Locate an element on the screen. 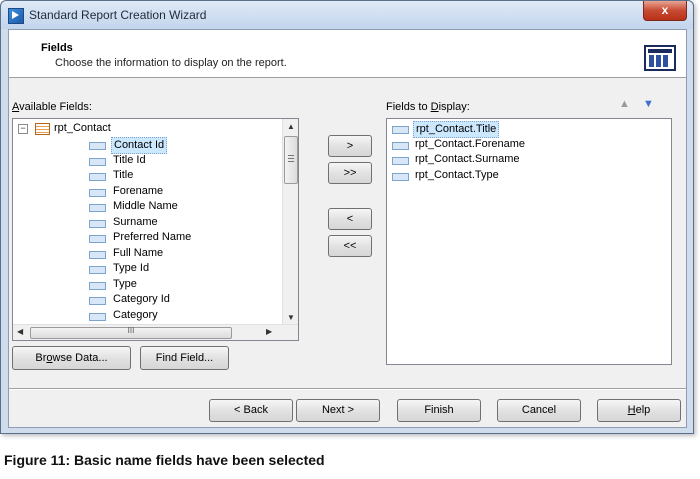 Image resolution: width=700 pixels, height=479 pixels. step-title: Fields is located at coordinates (57, 48).